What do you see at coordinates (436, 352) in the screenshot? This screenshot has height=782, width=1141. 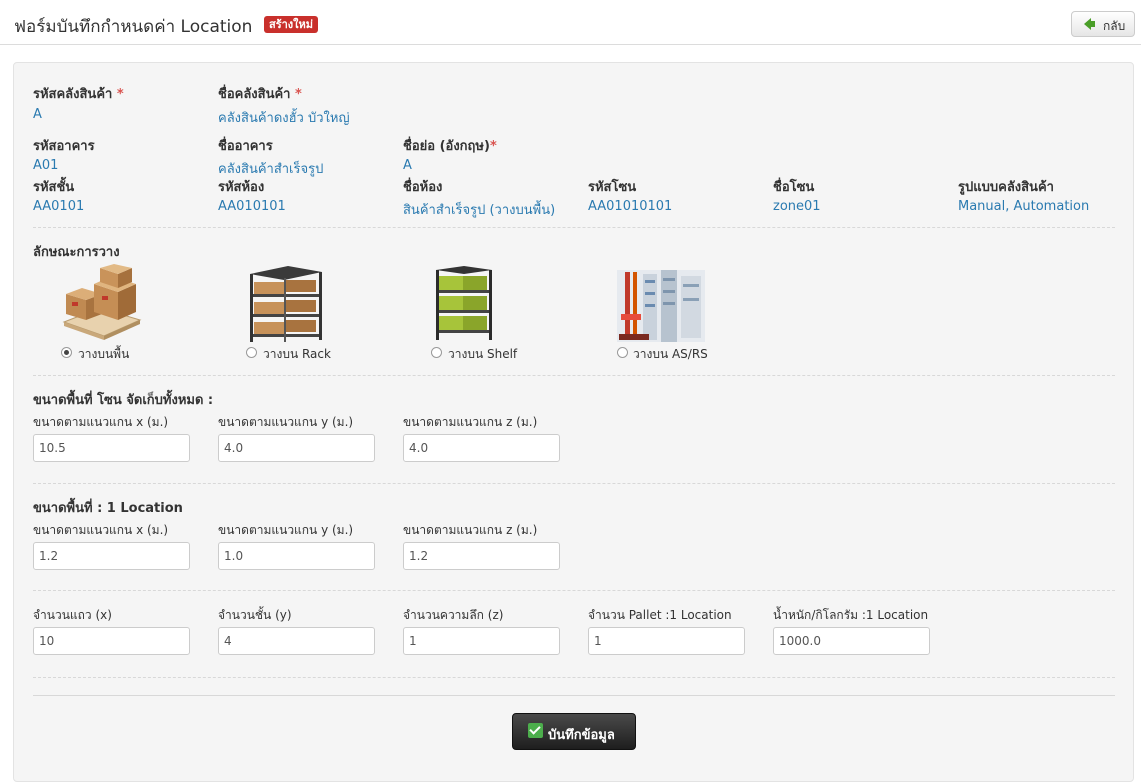 I see `placement-radio-shelf` at bounding box center [436, 352].